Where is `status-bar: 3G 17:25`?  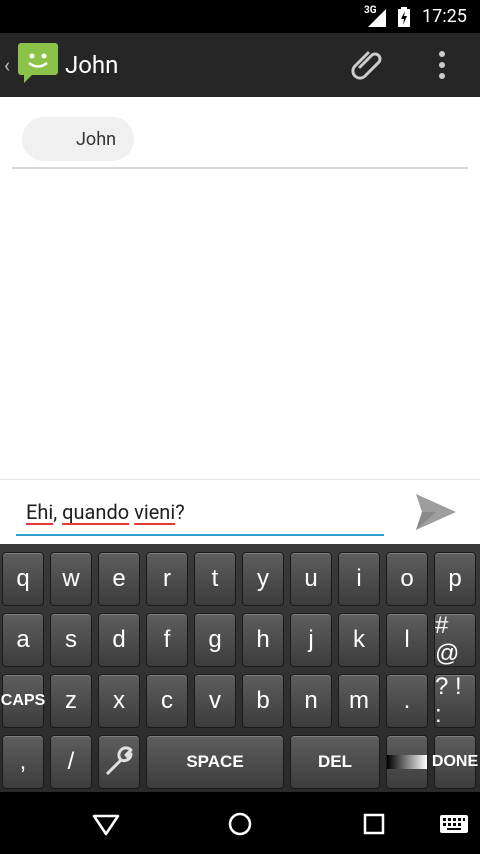
status-bar: 3G 17:25 is located at coordinates (240, 16).